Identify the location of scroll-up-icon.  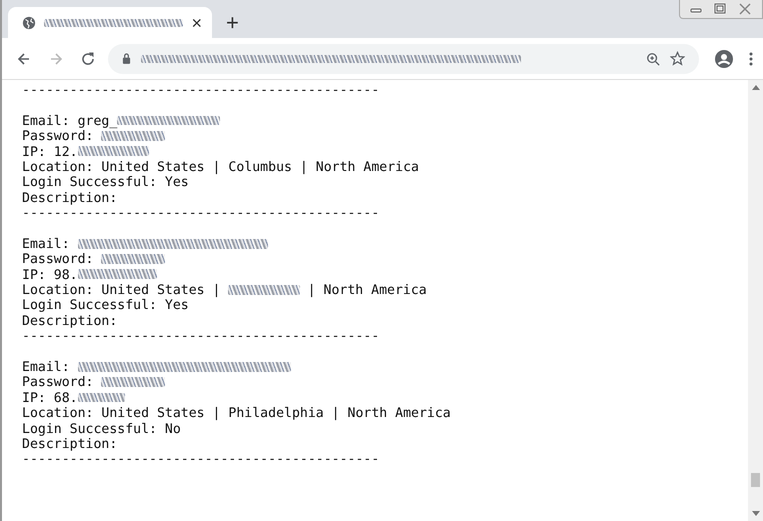
(756, 87).